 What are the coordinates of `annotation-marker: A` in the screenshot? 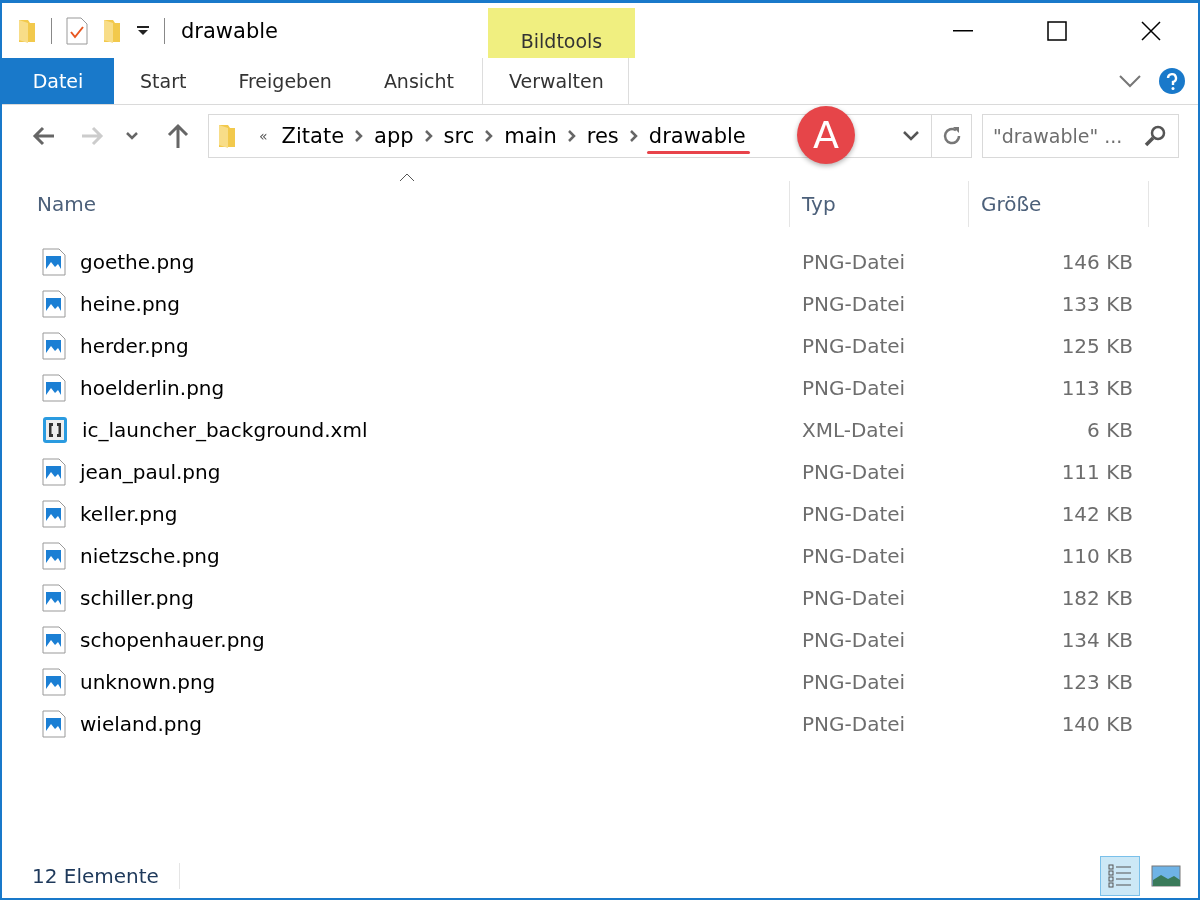 It's located at (826, 135).